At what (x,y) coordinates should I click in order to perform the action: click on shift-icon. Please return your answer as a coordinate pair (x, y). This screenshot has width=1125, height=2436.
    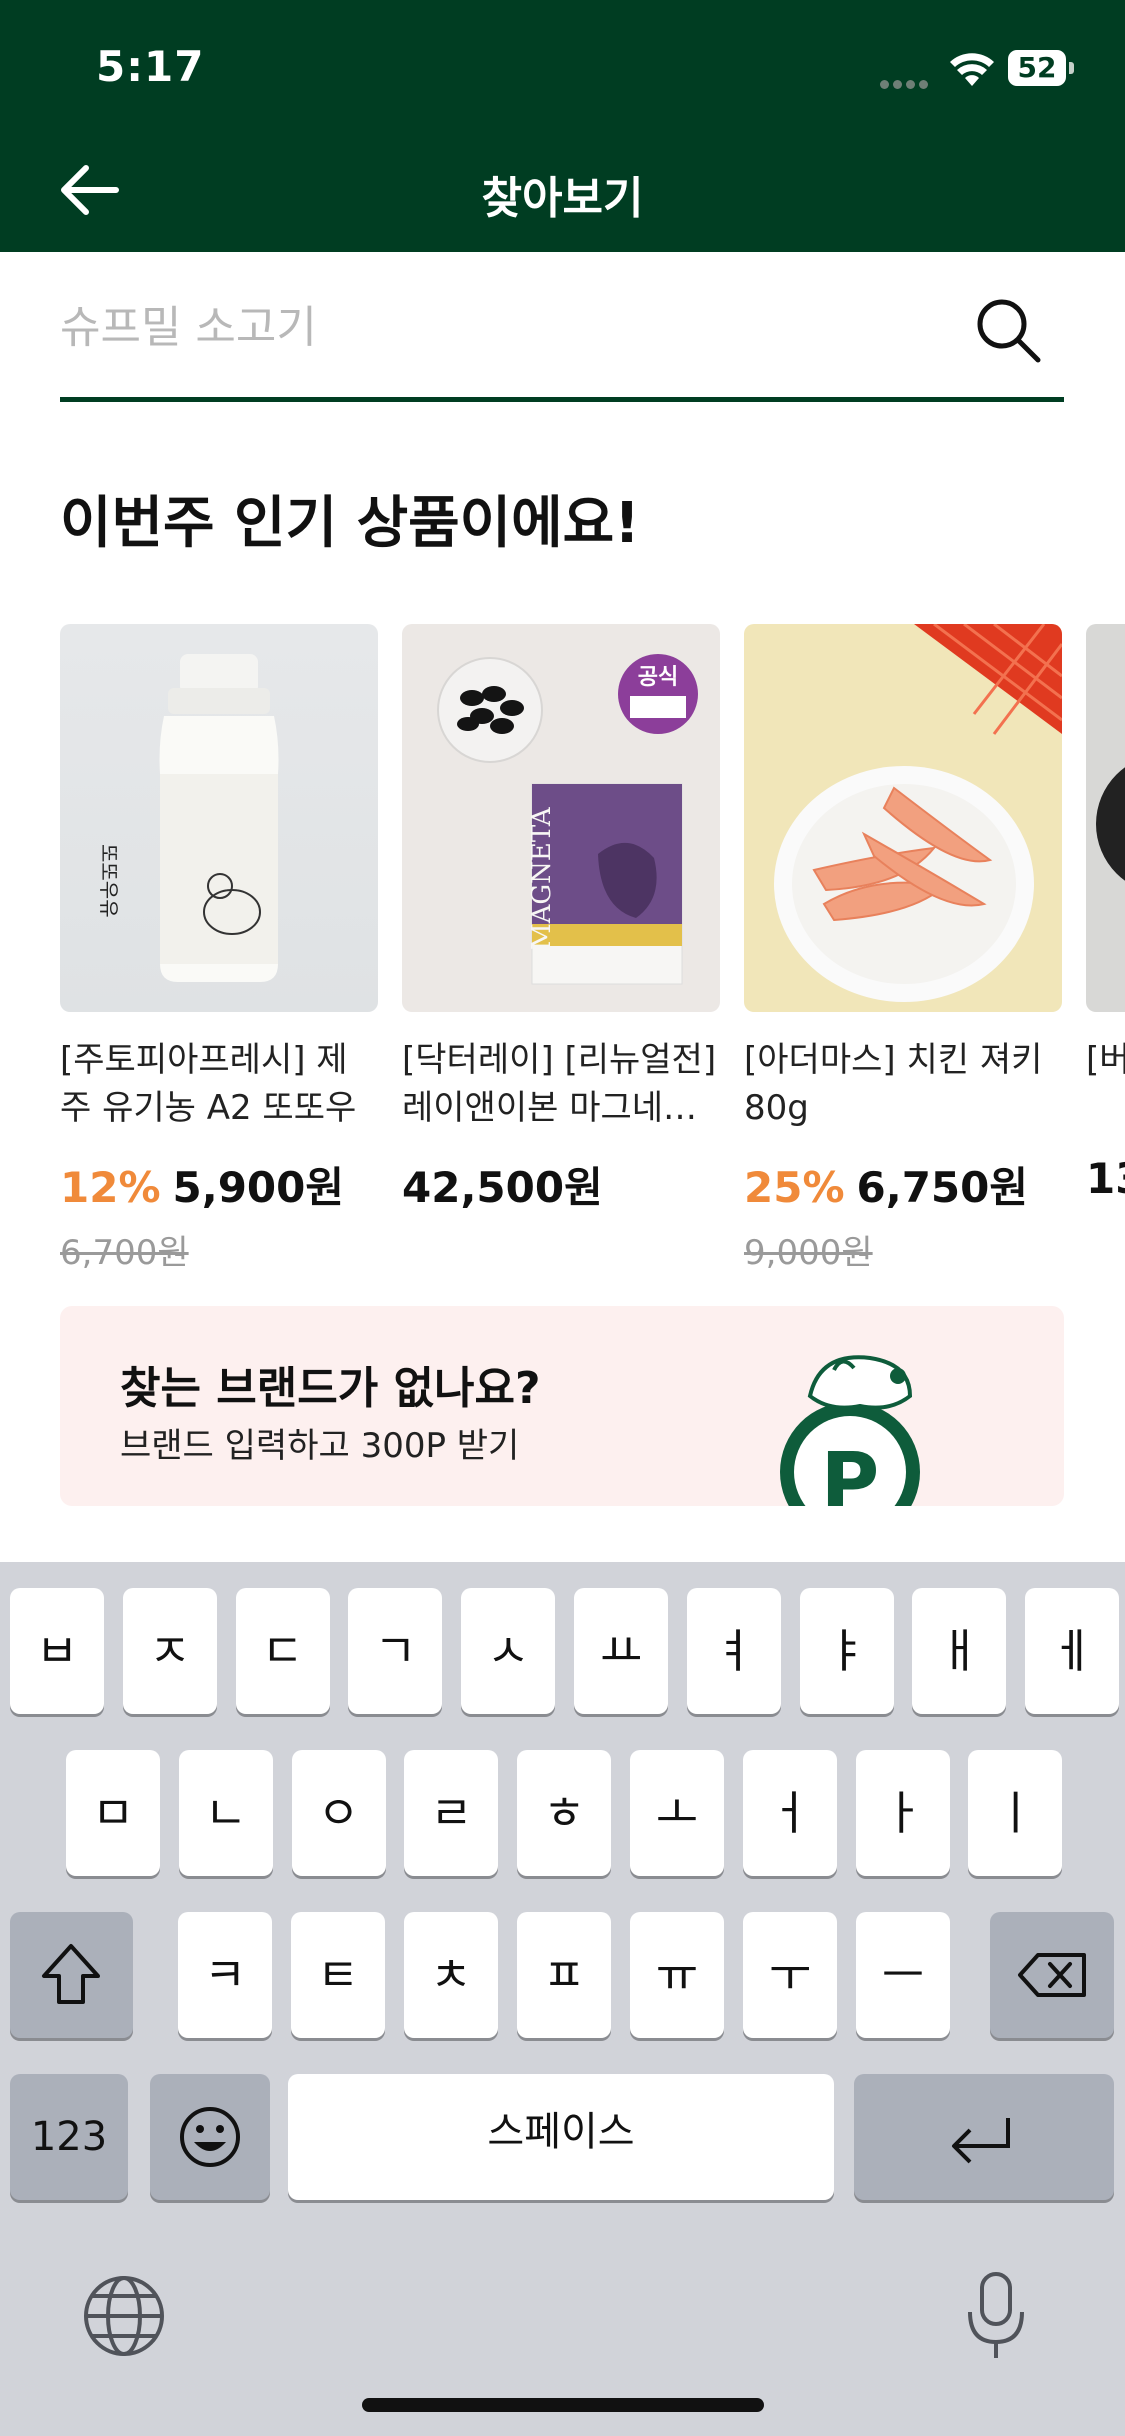
    Looking at the image, I should click on (71, 1974).